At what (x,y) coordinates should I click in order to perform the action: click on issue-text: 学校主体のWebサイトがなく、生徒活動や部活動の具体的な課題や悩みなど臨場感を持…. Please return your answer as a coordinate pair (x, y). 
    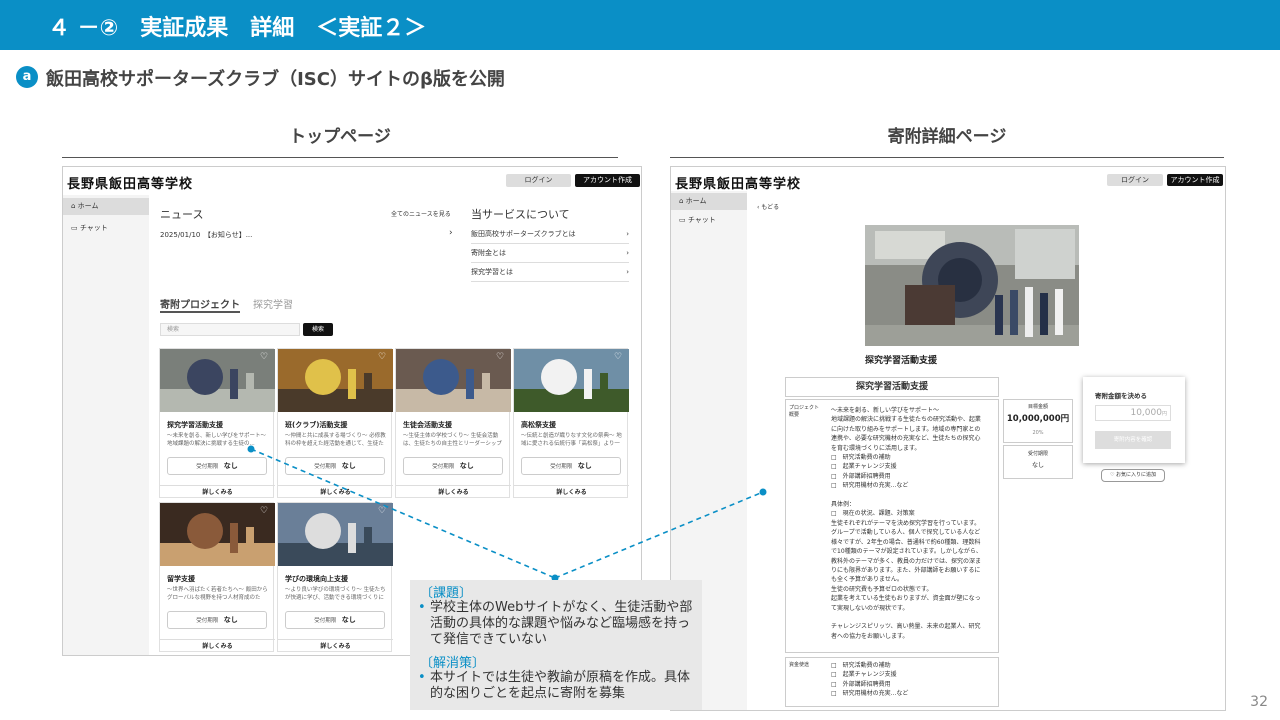
    Looking at the image, I should click on (561, 623).